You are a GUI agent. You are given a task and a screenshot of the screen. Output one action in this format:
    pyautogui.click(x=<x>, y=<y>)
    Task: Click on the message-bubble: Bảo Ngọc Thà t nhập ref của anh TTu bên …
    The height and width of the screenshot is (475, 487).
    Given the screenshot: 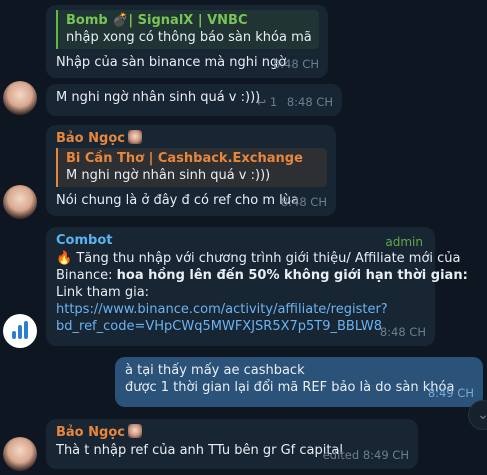 What is the action you would take?
    pyautogui.click(x=232, y=444)
    